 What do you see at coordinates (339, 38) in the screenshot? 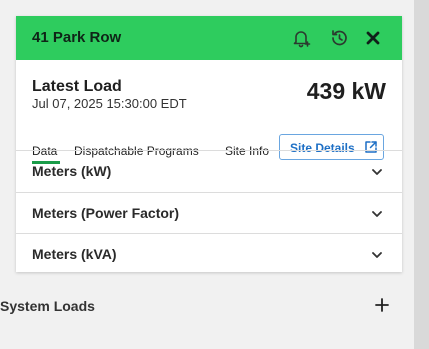
I see `history-icon` at bounding box center [339, 38].